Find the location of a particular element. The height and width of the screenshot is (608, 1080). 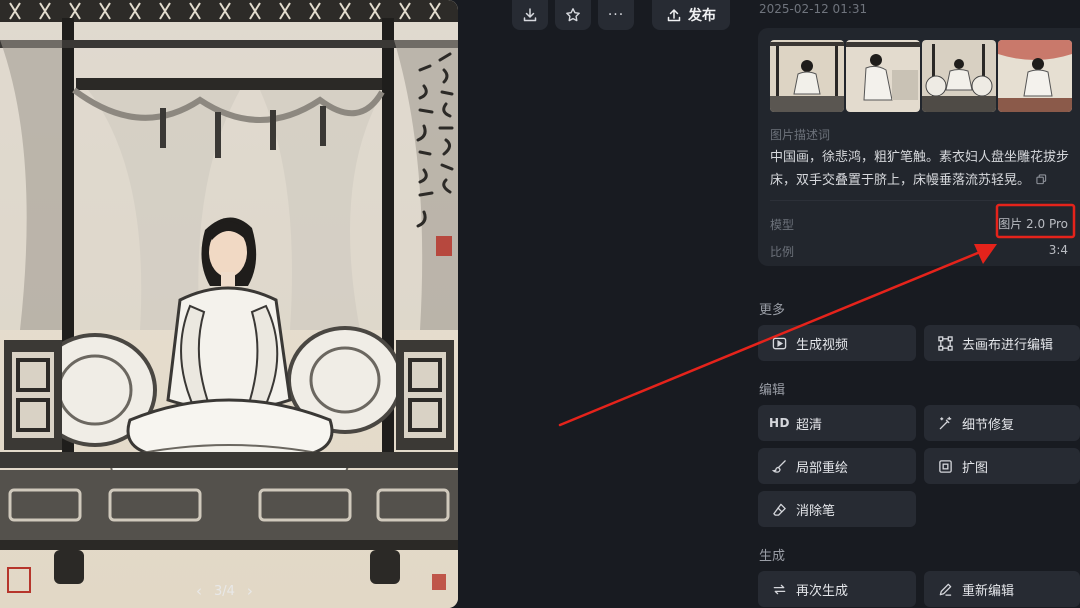

star-icon is located at coordinates (573, 15).